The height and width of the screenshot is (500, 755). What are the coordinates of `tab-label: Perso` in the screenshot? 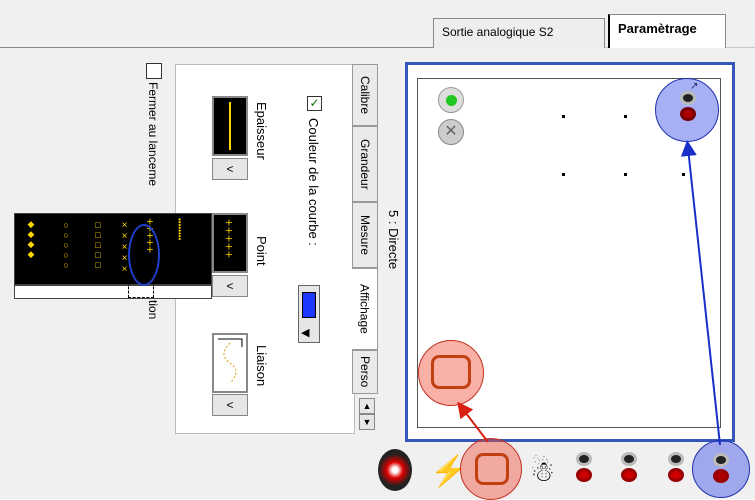 It's located at (365, 372).